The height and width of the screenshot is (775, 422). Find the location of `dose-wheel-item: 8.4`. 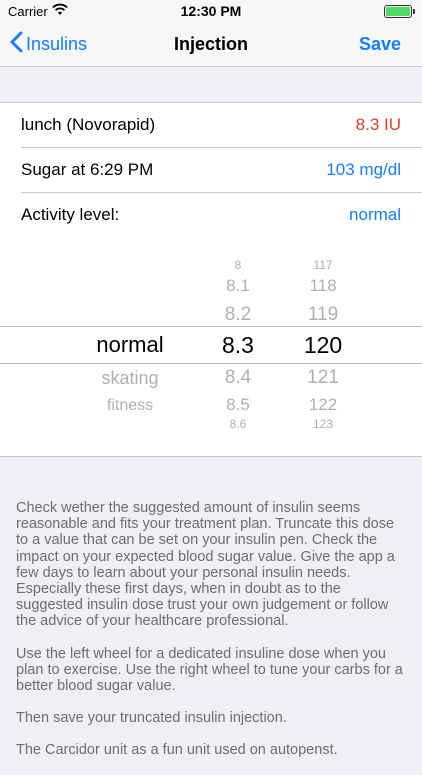

dose-wheel-item: 8.4 is located at coordinates (238, 378).